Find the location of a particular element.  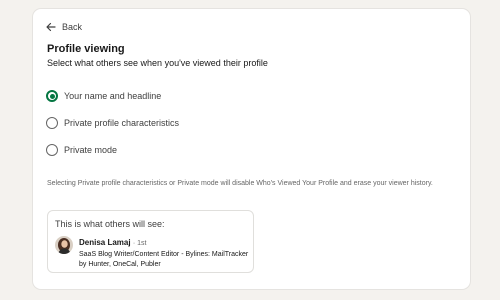

back-button: Back is located at coordinates (64, 27).